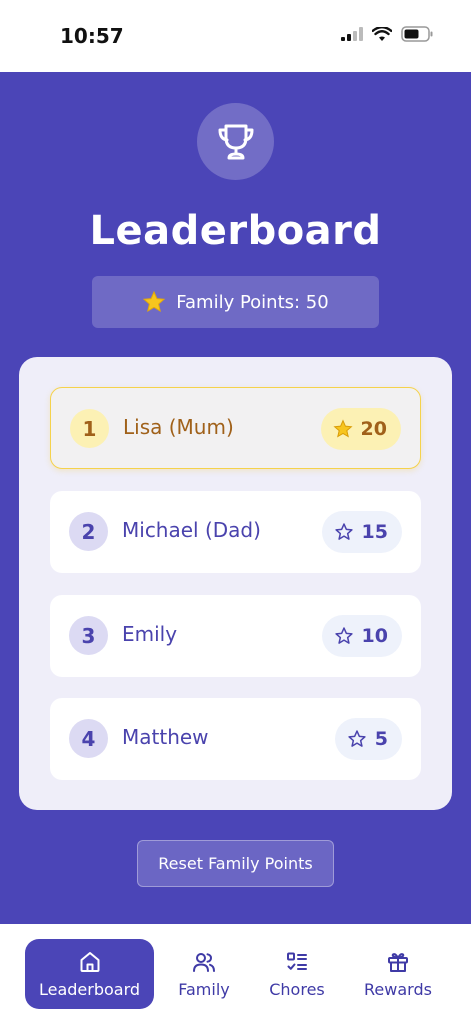 Image resolution: width=471 pixels, height=1024 pixels. What do you see at coordinates (374, 532) in the screenshot?
I see `points-value: 15` at bounding box center [374, 532].